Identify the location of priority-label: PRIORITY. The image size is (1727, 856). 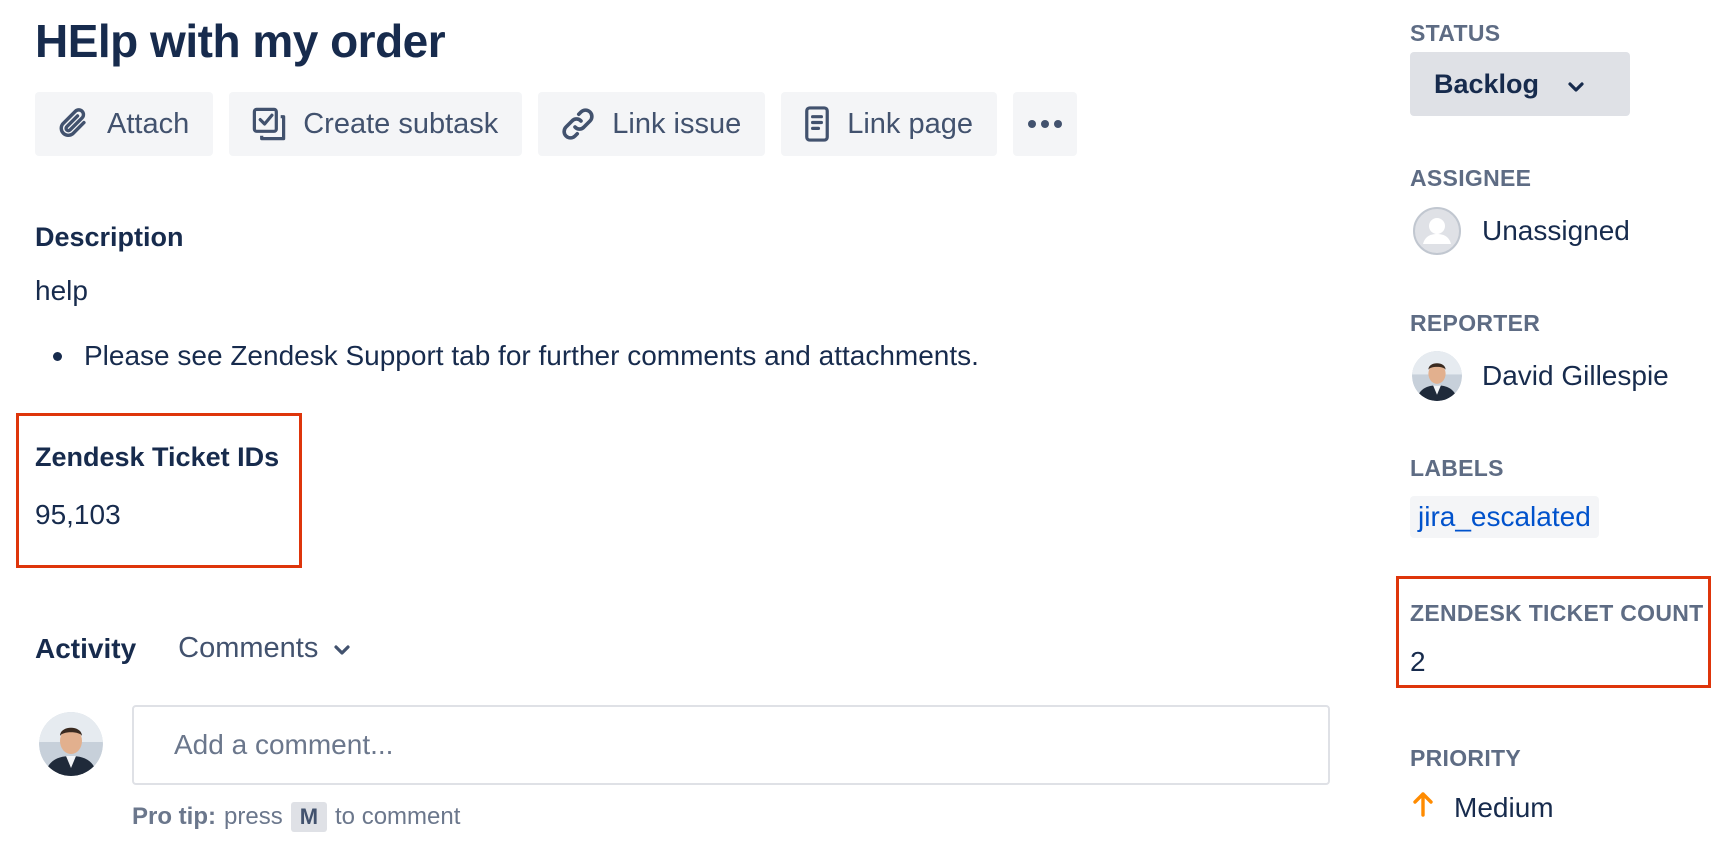
(1466, 758).